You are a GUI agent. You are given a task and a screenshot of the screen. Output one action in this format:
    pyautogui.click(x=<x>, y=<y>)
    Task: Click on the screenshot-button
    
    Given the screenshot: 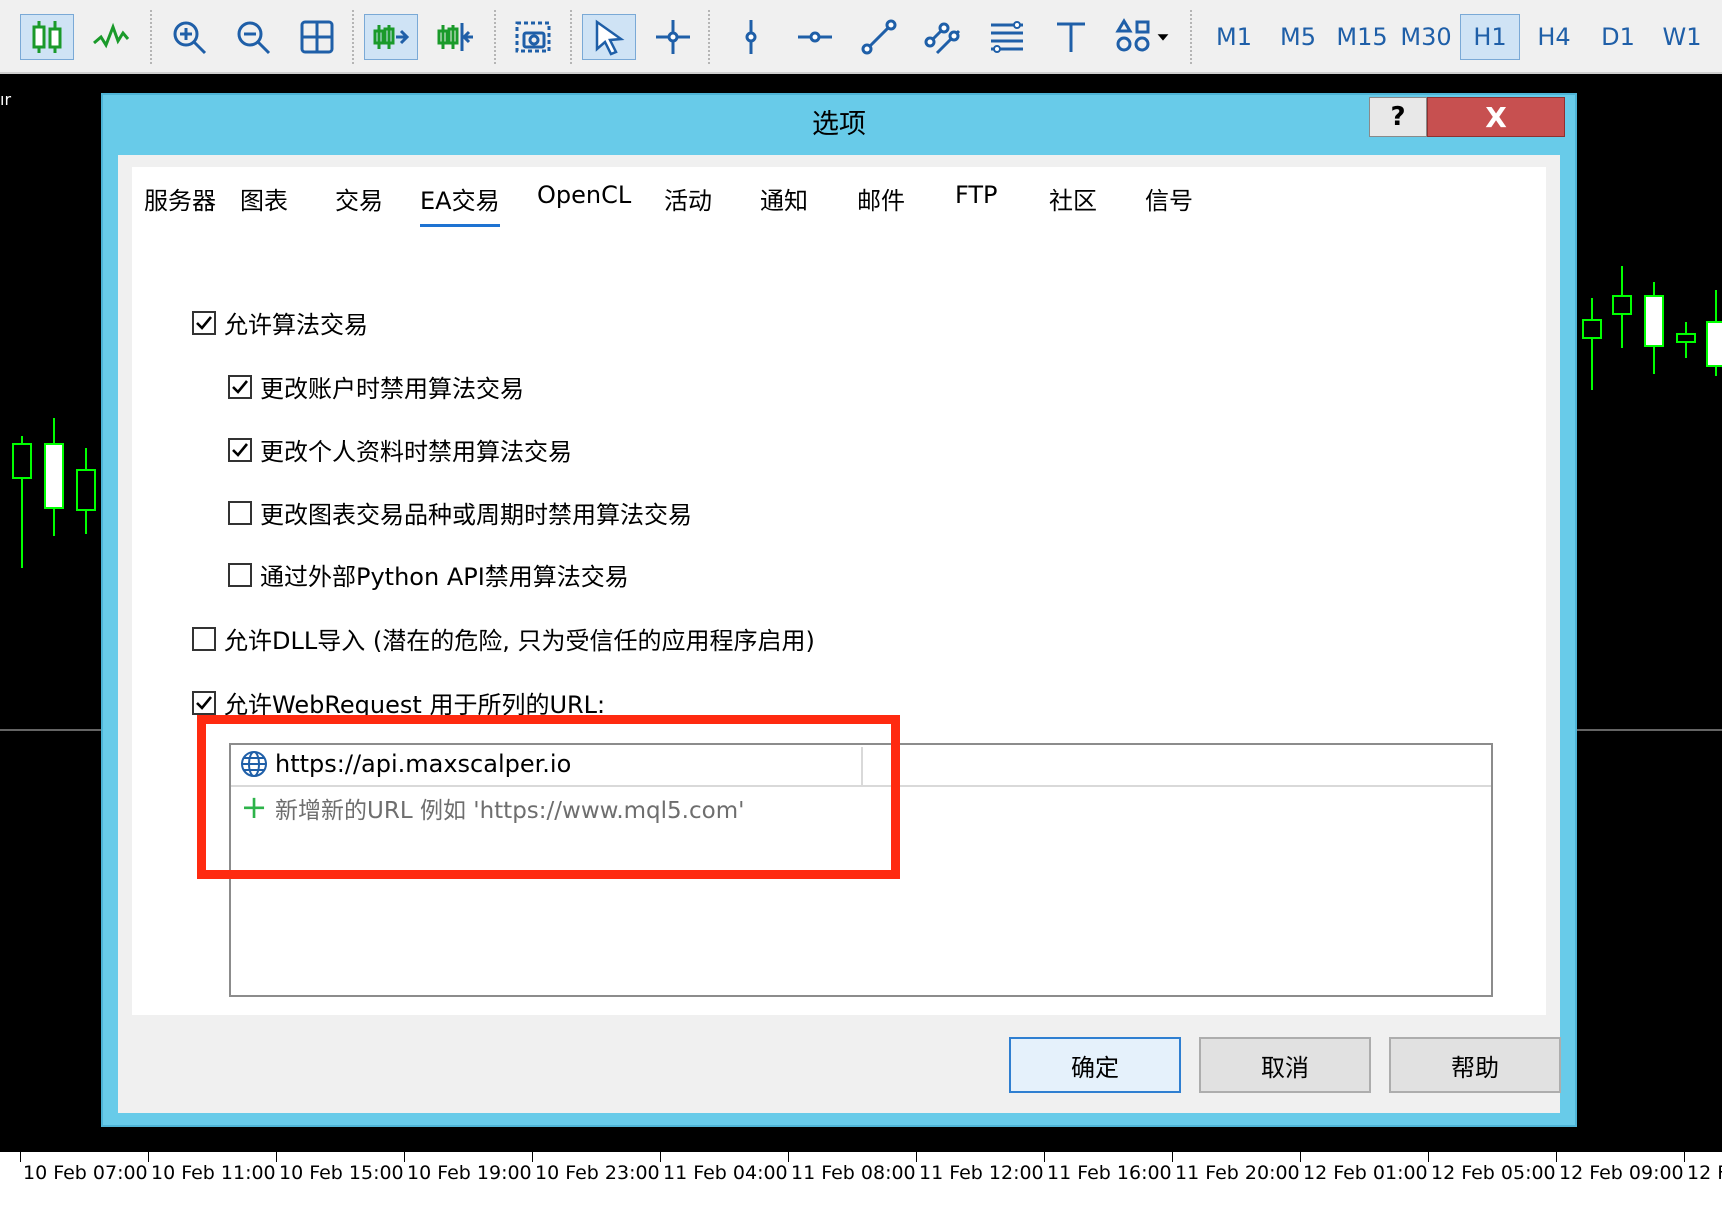 What is the action you would take?
    pyautogui.click(x=533, y=37)
    